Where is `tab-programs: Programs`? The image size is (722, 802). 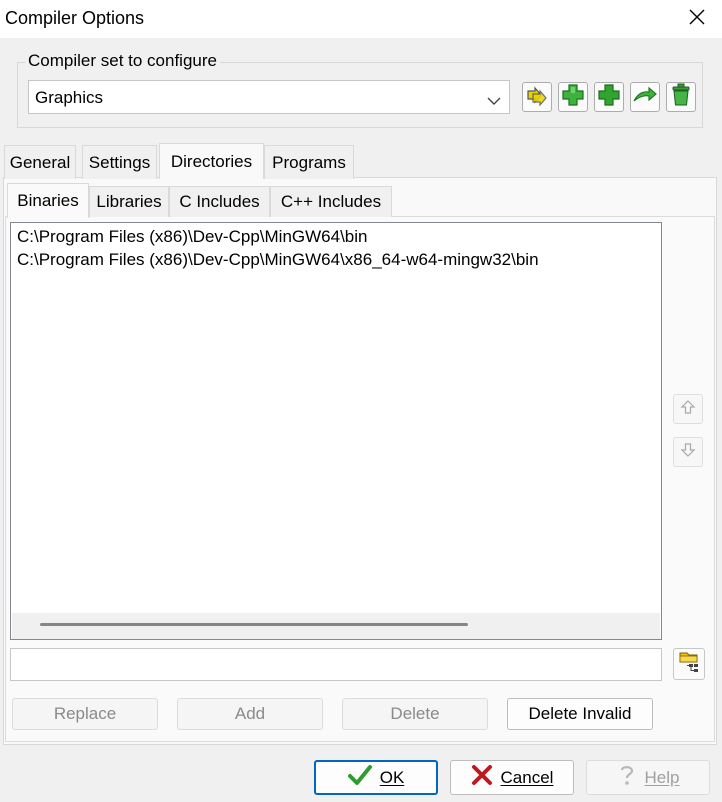 tab-programs: Programs is located at coordinates (309, 162).